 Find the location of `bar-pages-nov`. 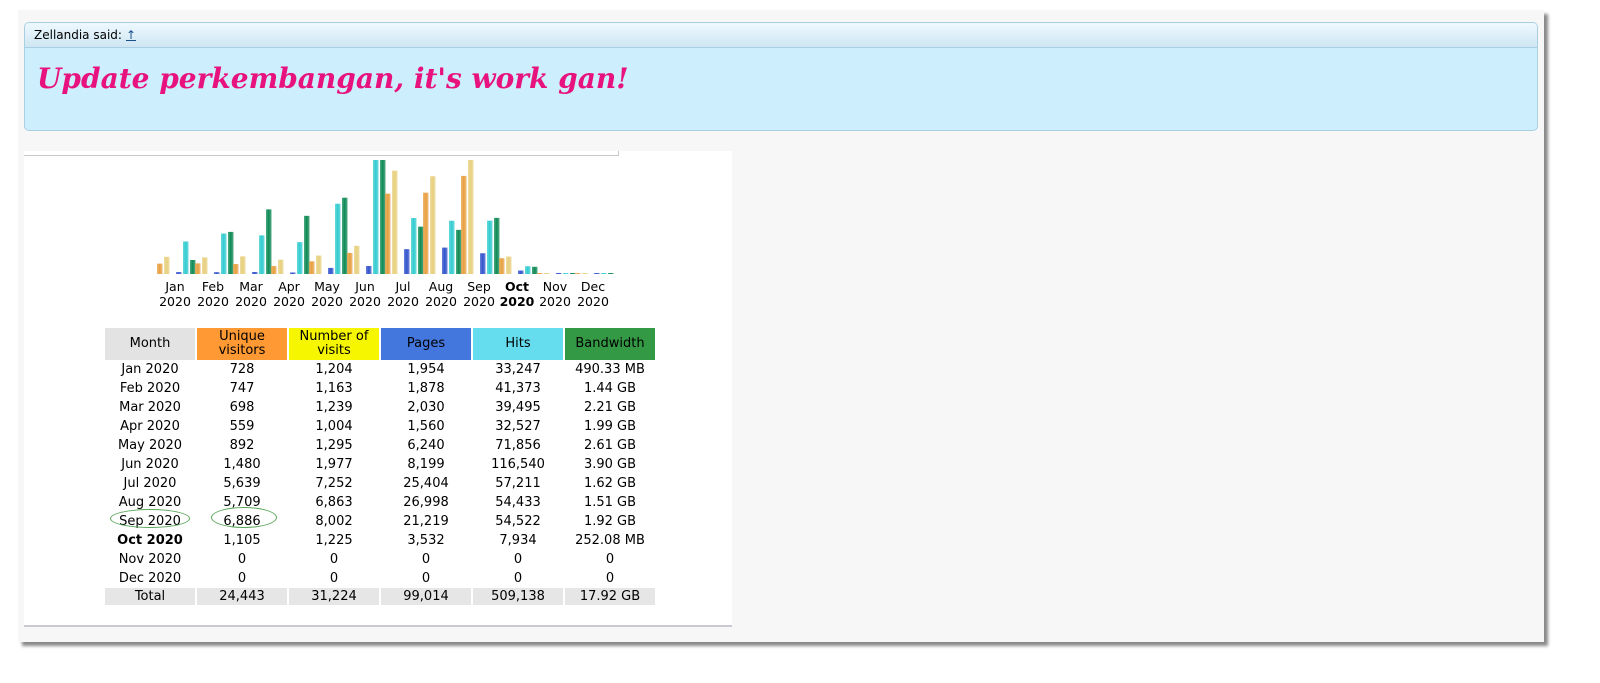

bar-pages-nov is located at coordinates (559, 273).